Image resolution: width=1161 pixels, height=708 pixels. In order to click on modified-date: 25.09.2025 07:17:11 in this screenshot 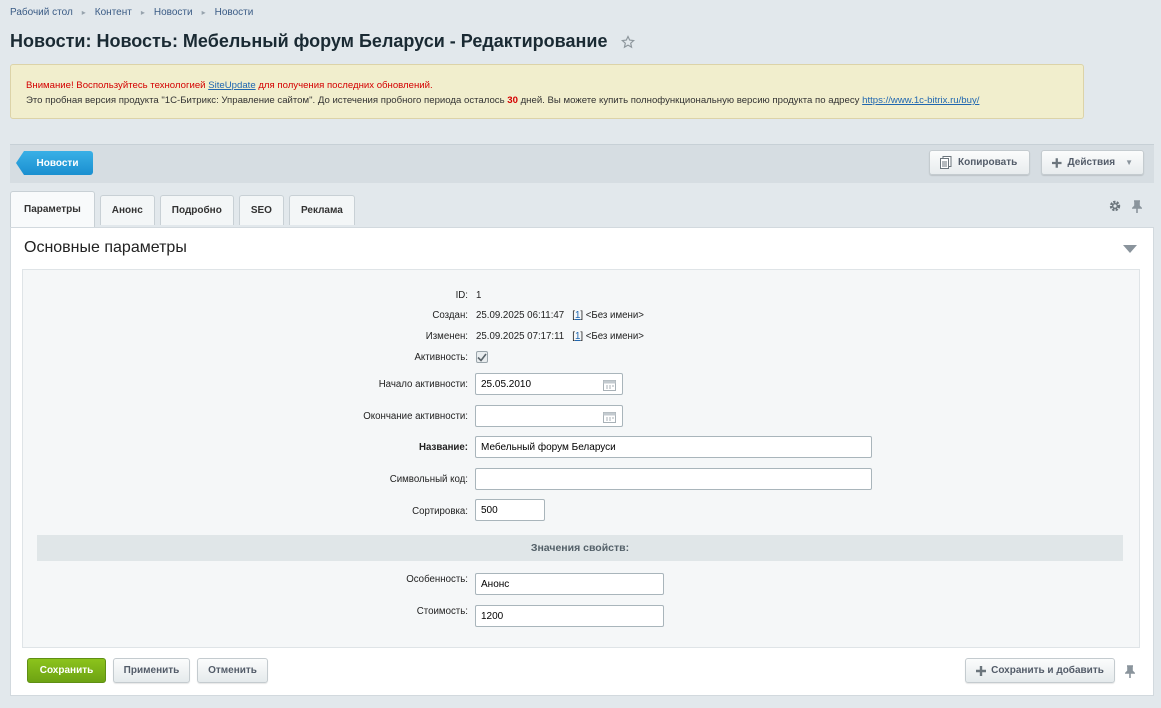, I will do `click(520, 336)`.